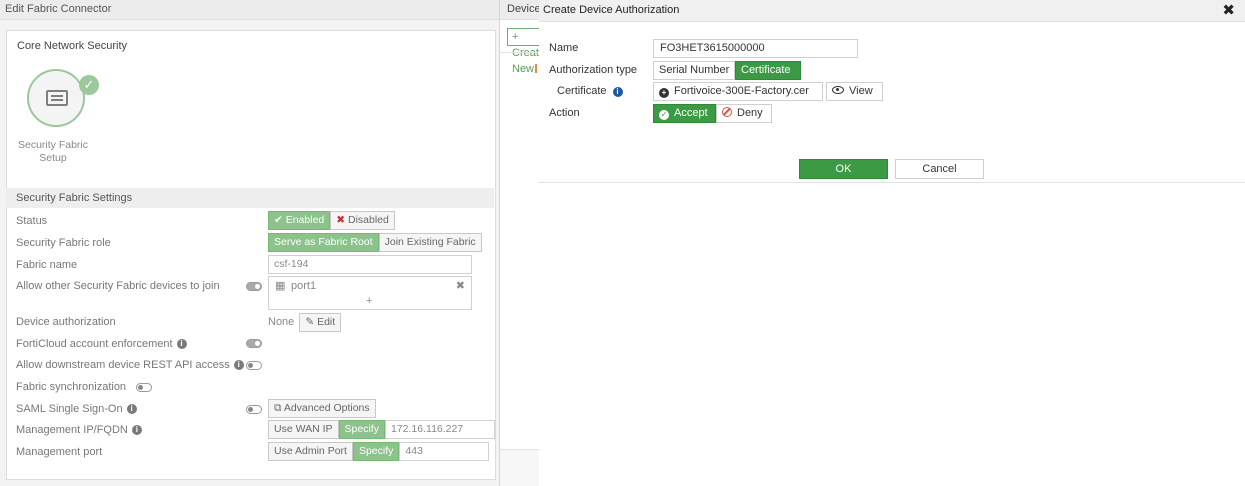 Image resolution: width=1245 pixels, height=486 pixels. I want to click on middle-panel-title: Device, so click(519, 10).